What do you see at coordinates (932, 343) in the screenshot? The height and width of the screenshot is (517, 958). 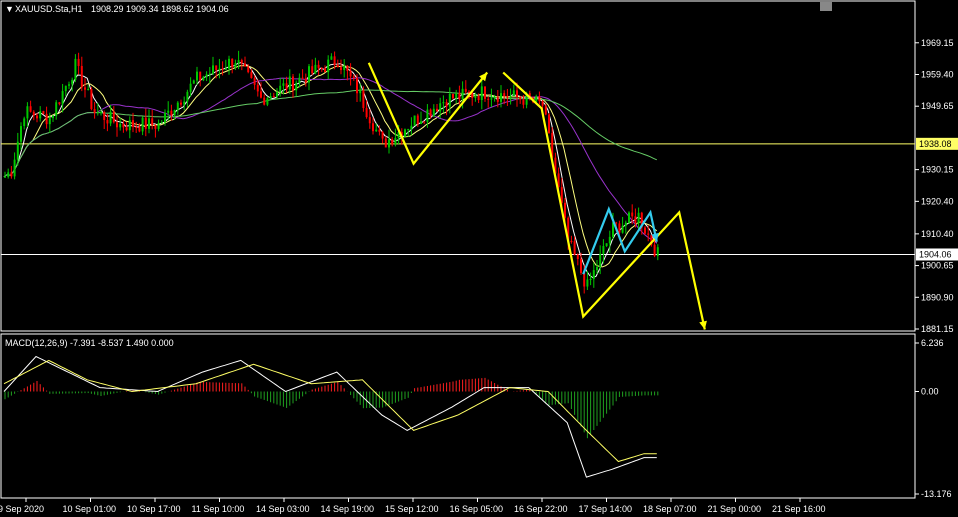 I see `macd-tick-label: 6.236` at bounding box center [932, 343].